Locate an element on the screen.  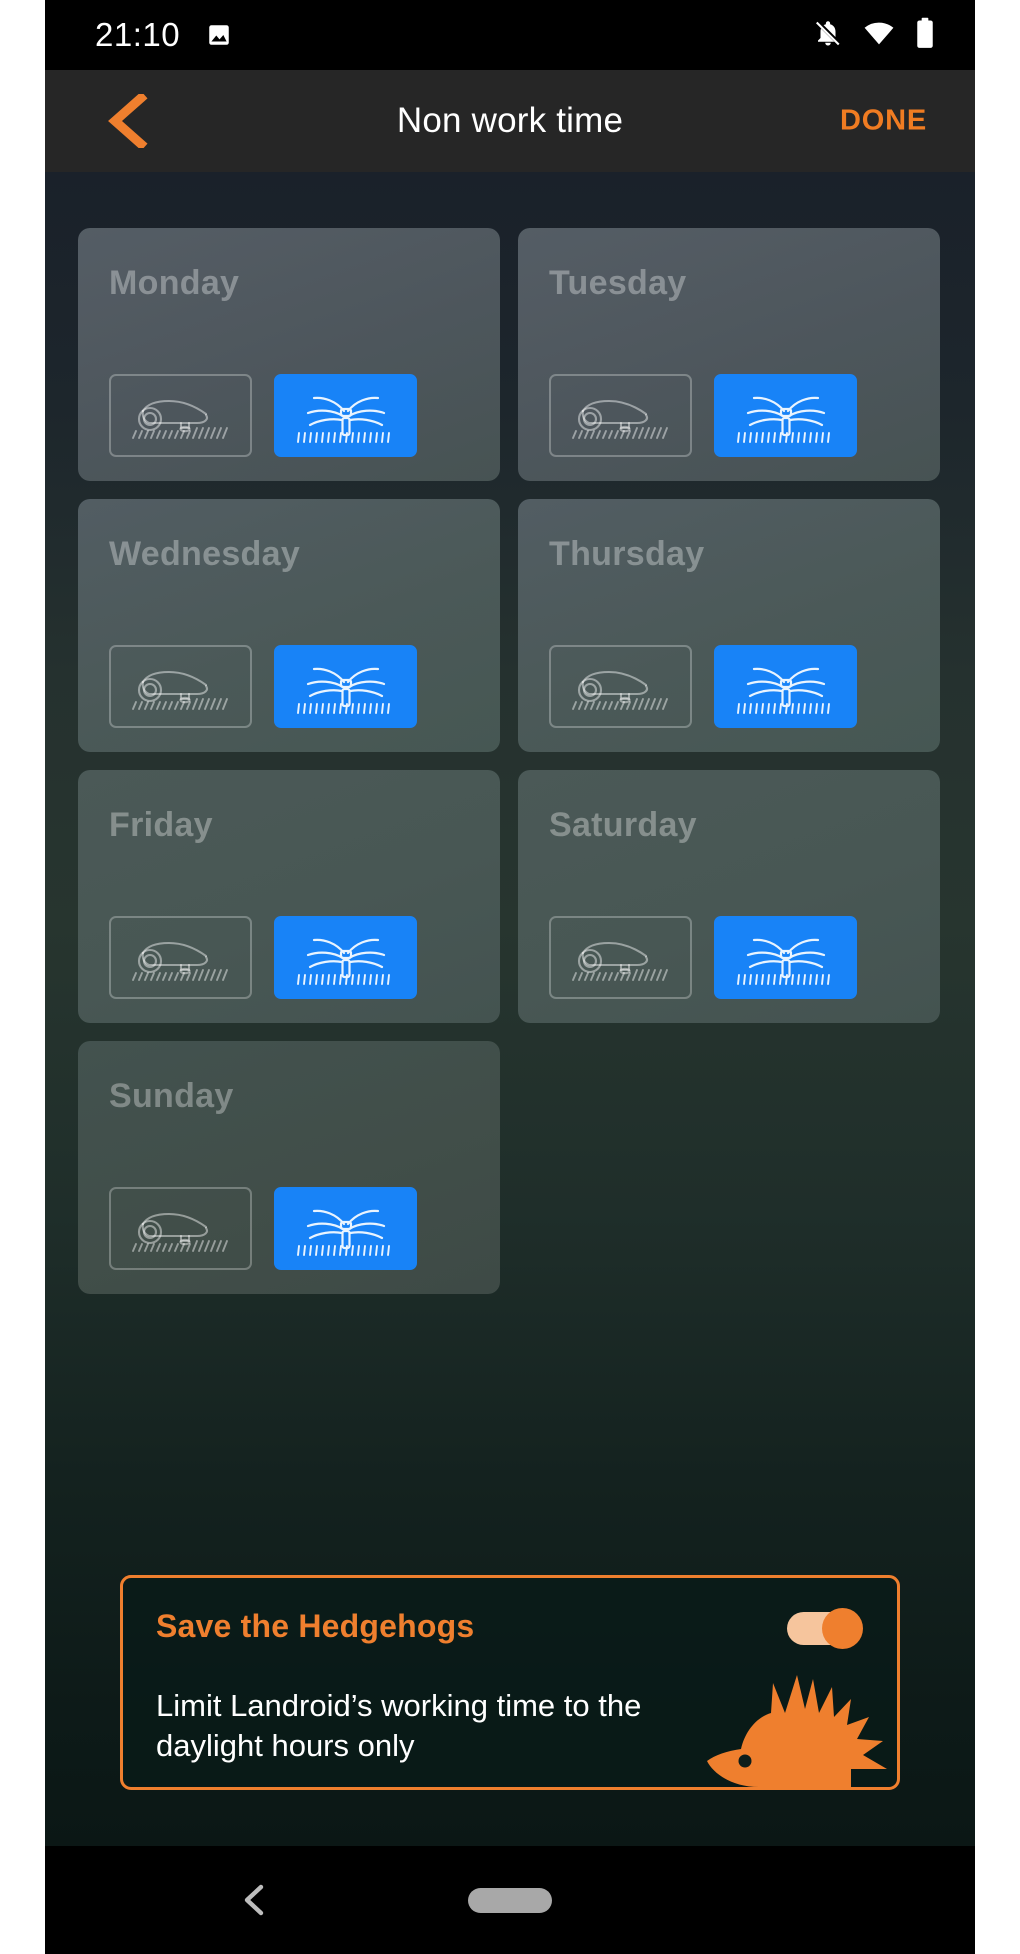
day-card-sunday: Sunday is located at coordinates (289, 1167).